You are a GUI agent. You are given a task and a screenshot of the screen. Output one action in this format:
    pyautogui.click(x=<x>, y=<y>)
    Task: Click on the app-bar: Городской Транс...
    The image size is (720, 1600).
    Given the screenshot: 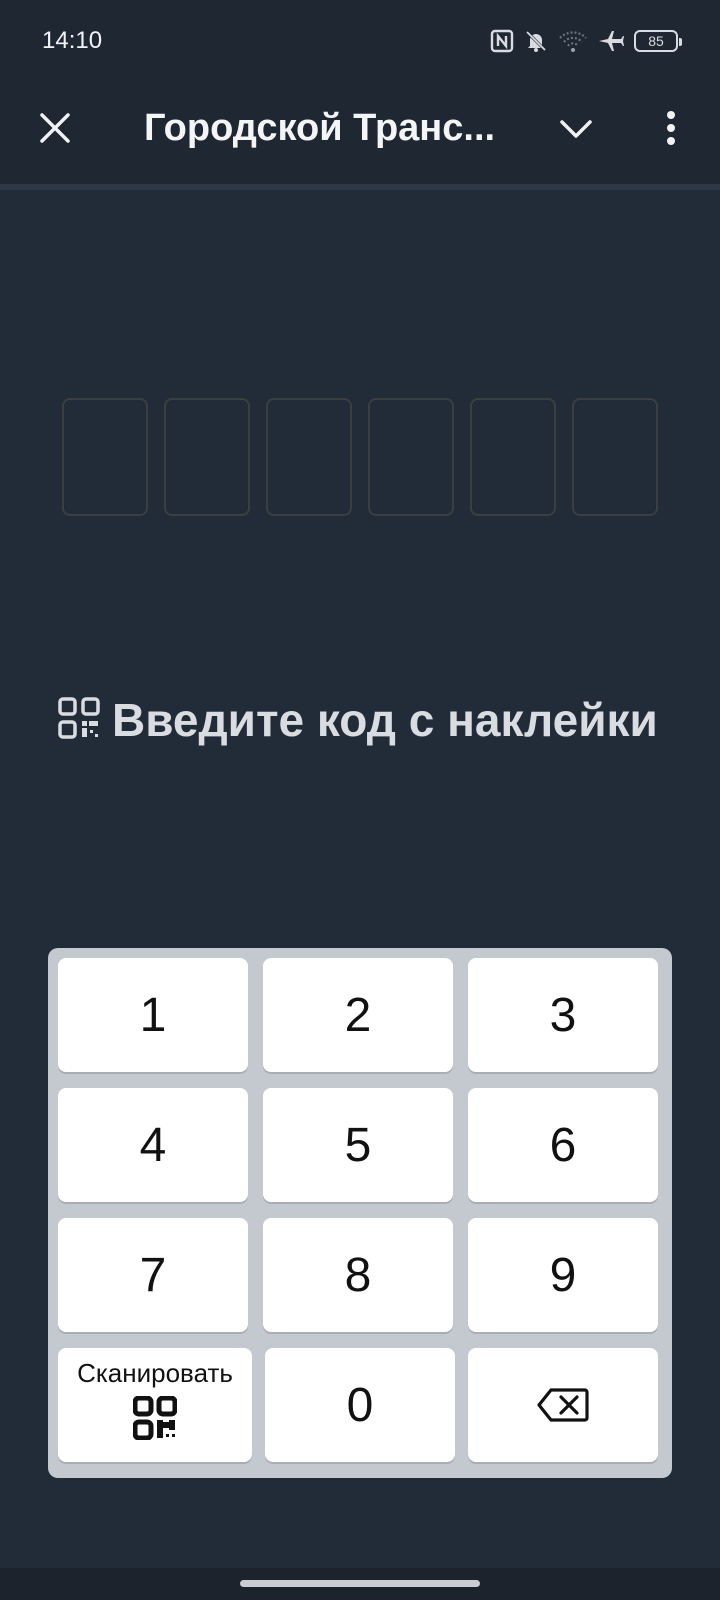 What is the action you would take?
    pyautogui.click(x=360, y=133)
    